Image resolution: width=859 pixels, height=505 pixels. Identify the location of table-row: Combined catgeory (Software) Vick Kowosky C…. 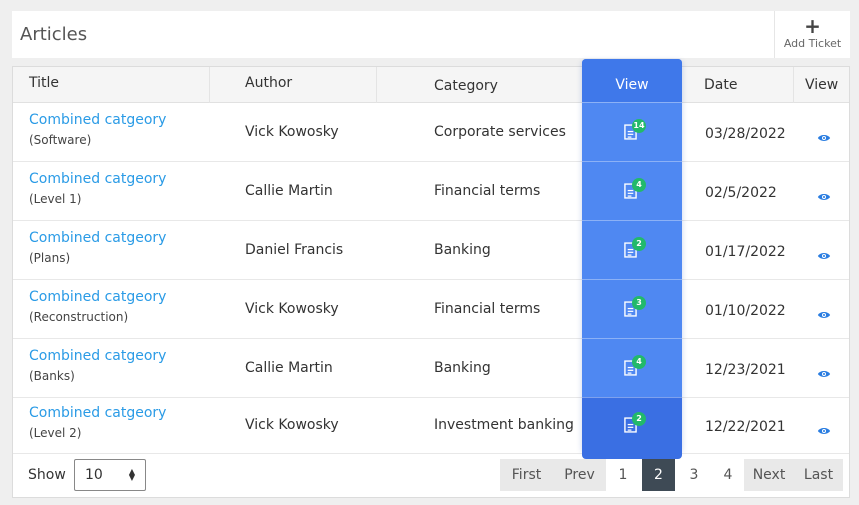
(431, 132).